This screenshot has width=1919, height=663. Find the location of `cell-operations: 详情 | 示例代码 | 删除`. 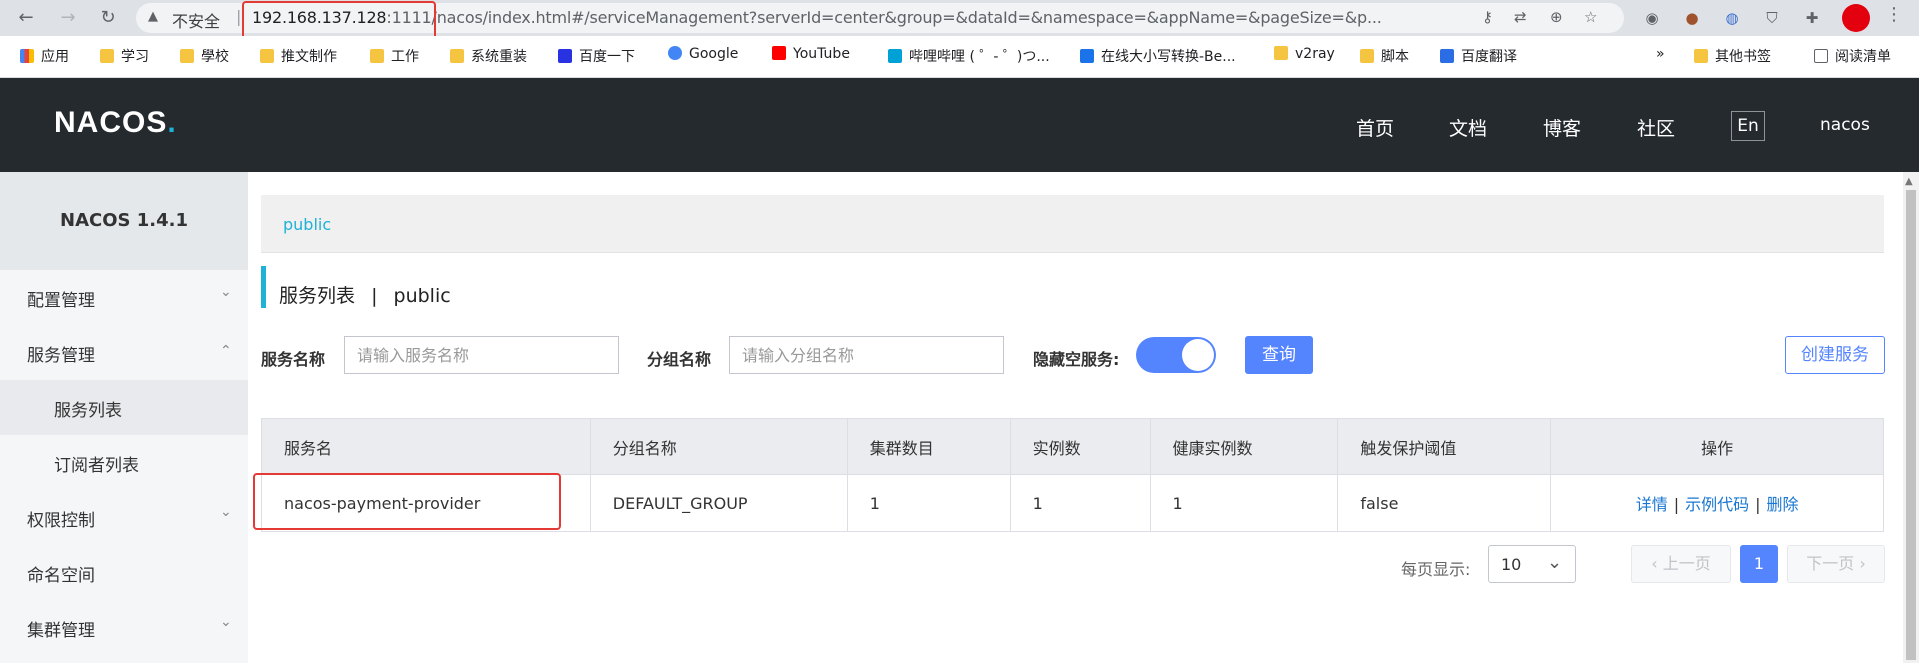

cell-operations: 详情 | 示例代码 | 删除 is located at coordinates (1717, 503).